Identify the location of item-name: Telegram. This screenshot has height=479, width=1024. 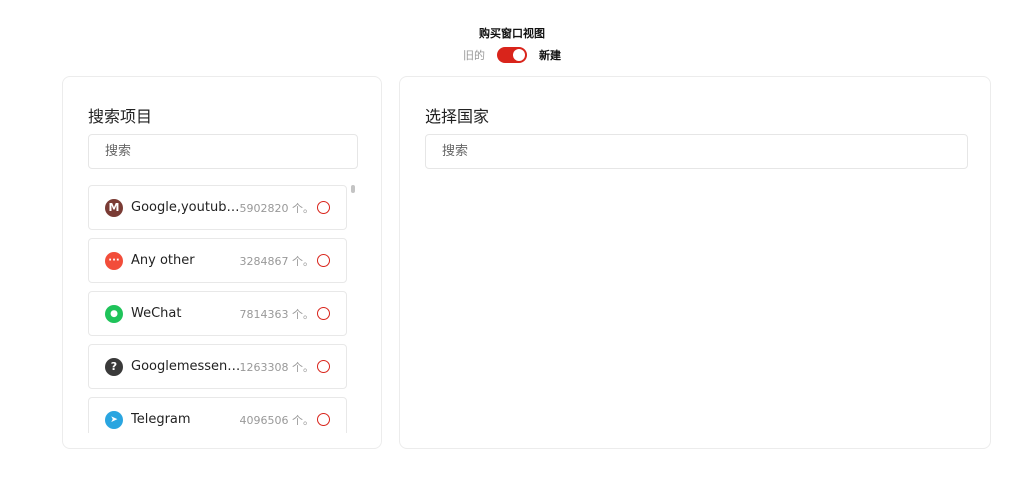
(161, 419).